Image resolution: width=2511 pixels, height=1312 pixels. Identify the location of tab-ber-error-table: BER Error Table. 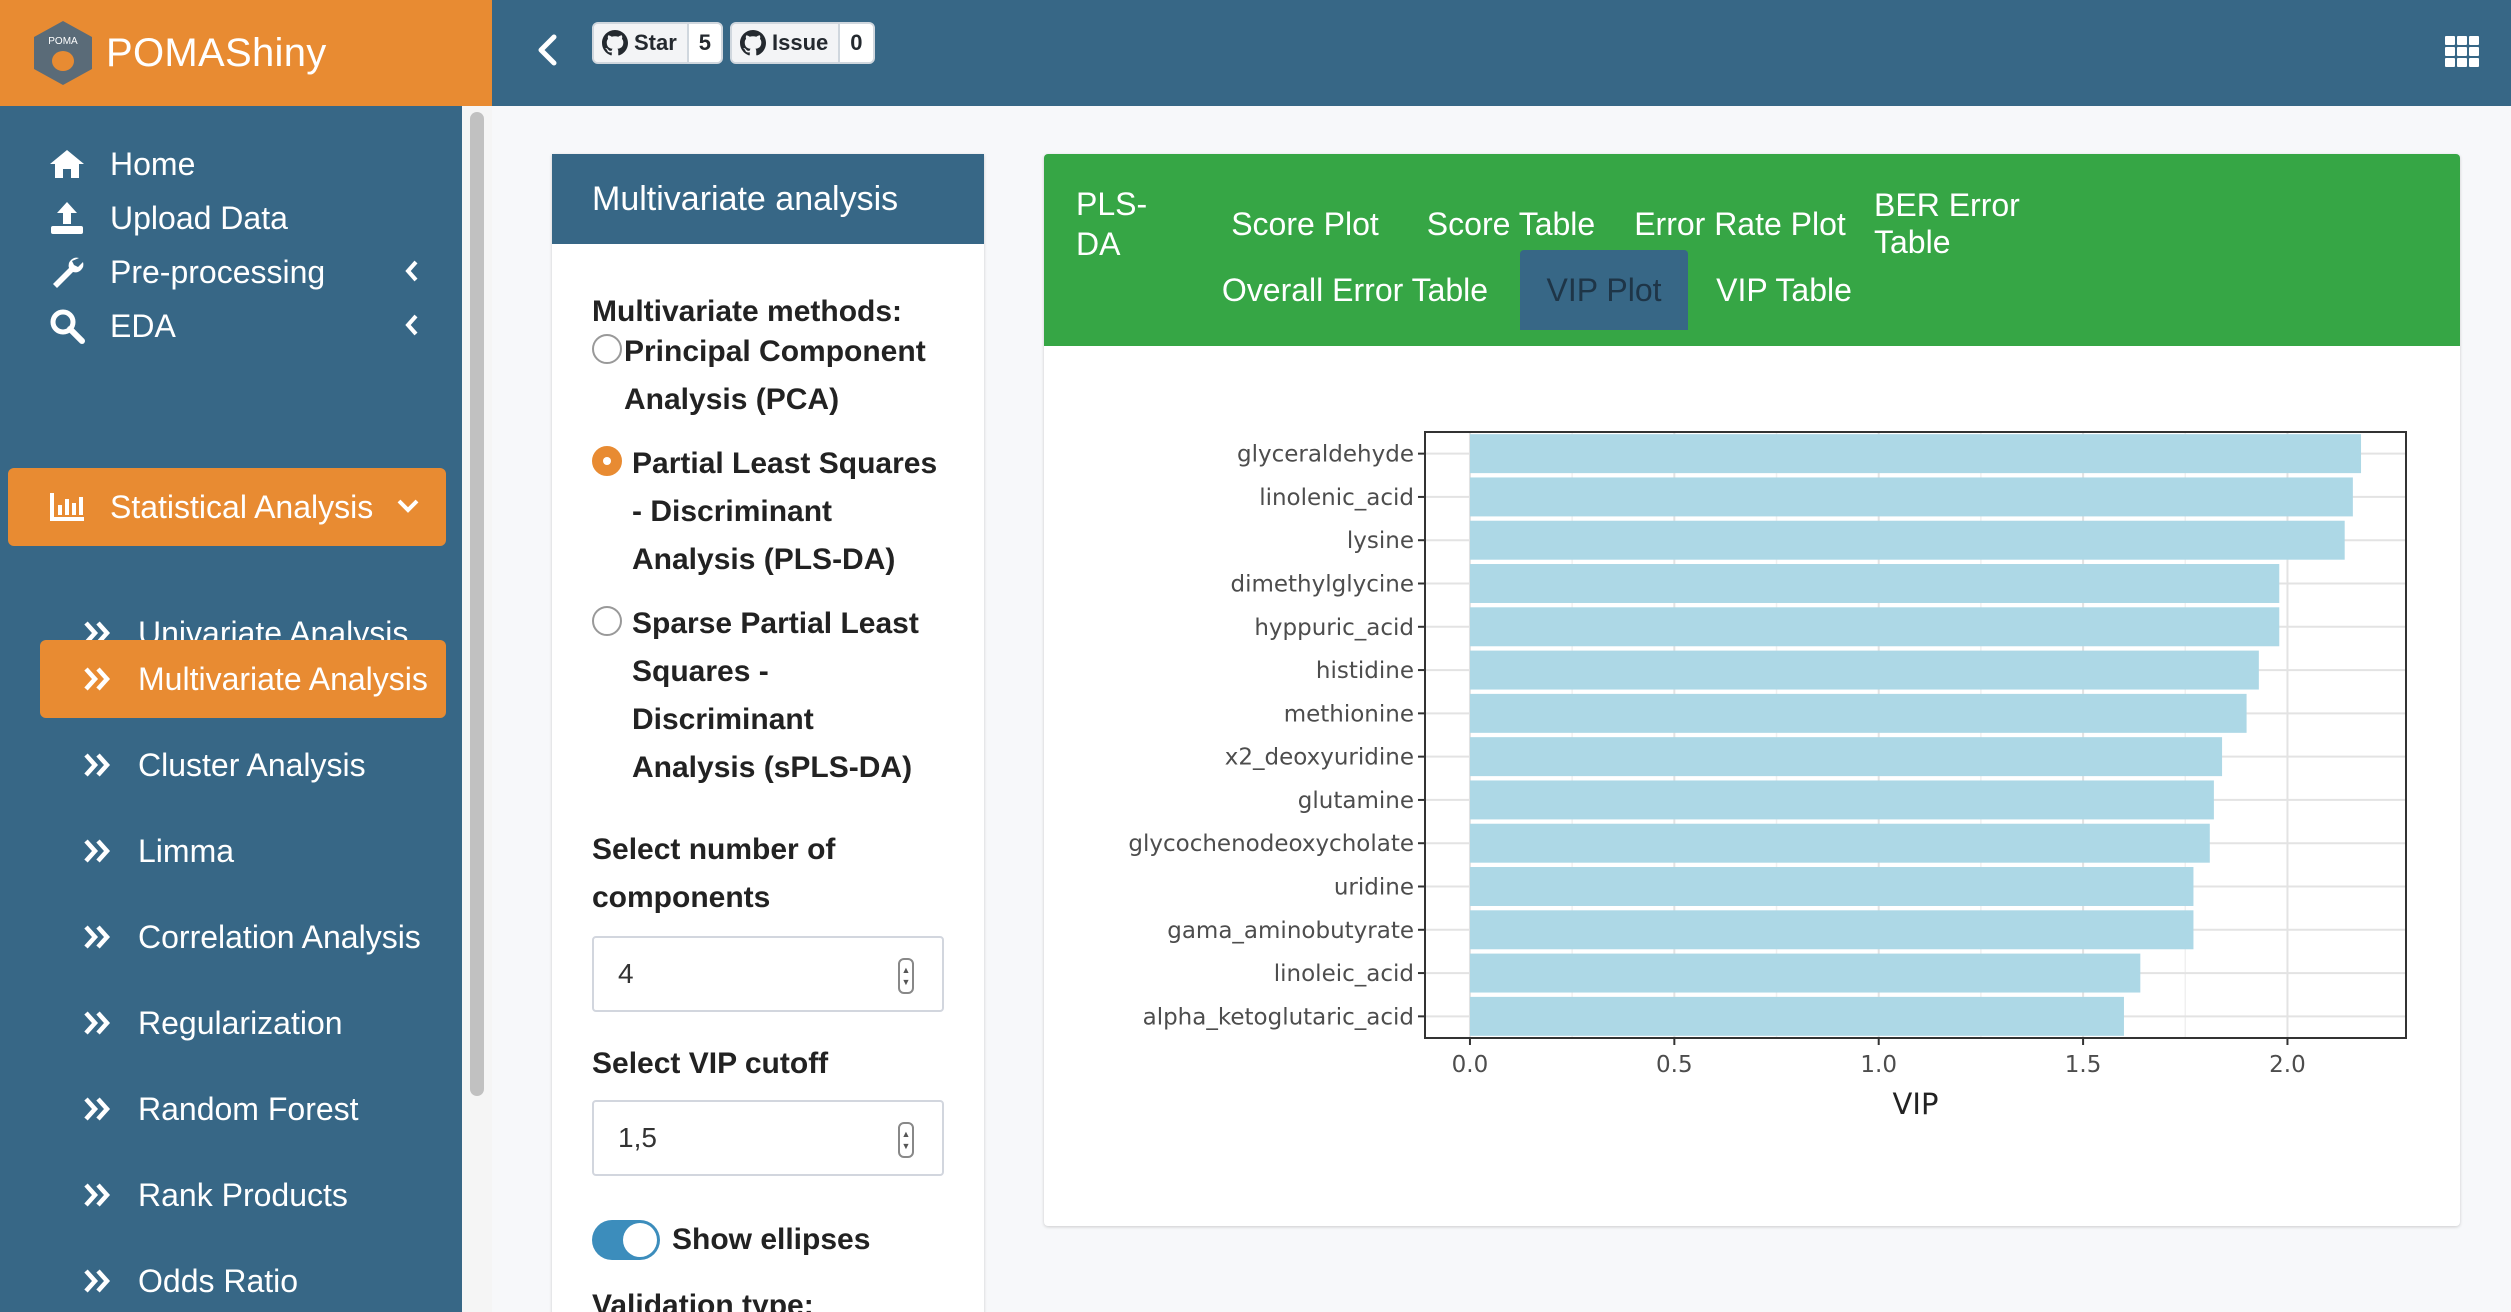
(1987, 224).